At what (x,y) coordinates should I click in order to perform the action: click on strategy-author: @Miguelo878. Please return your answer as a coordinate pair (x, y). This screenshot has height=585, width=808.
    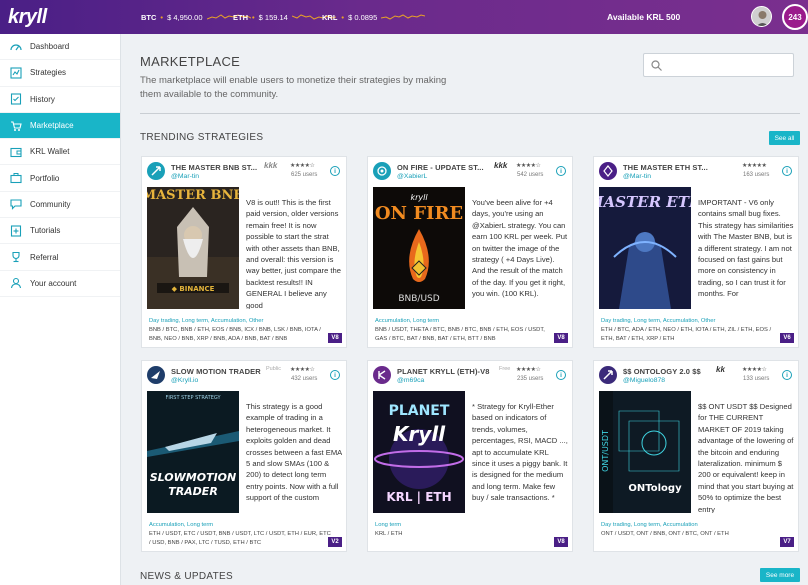
    Looking at the image, I should click on (644, 380).